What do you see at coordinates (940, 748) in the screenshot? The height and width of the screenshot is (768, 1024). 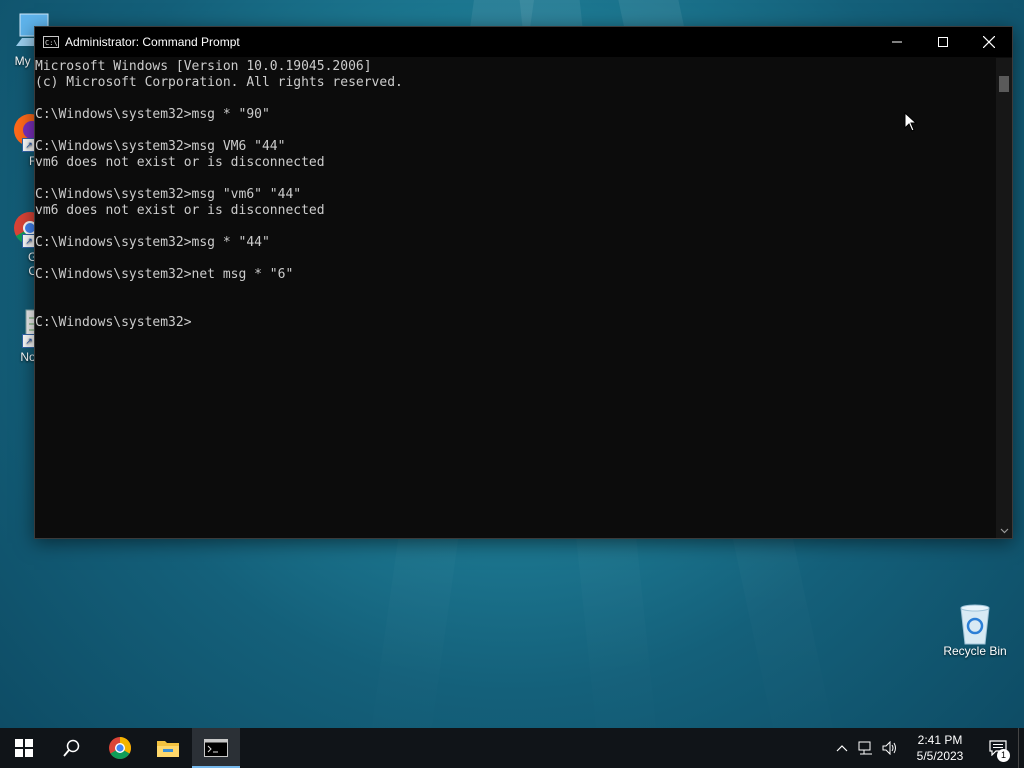 I see `taskbar-clock: 2:41 PM 5/5/2023` at bounding box center [940, 748].